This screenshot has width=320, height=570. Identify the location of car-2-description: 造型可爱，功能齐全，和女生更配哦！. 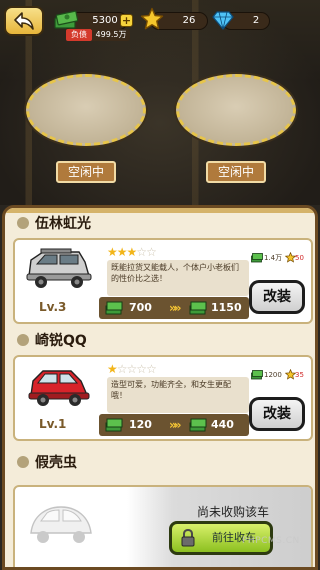
(178, 395).